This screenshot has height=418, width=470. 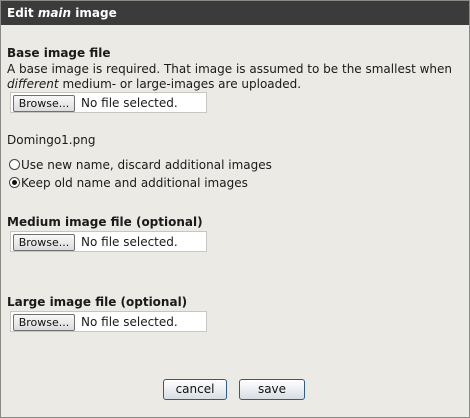 What do you see at coordinates (134, 183) in the screenshot?
I see `option-keep-old-name-label: Keep old name and additional images` at bounding box center [134, 183].